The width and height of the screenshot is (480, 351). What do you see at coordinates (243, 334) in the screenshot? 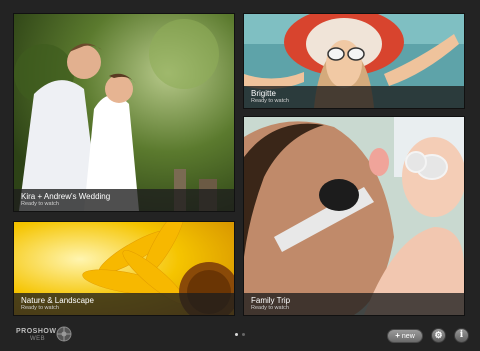
I see `page-dot` at bounding box center [243, 334].